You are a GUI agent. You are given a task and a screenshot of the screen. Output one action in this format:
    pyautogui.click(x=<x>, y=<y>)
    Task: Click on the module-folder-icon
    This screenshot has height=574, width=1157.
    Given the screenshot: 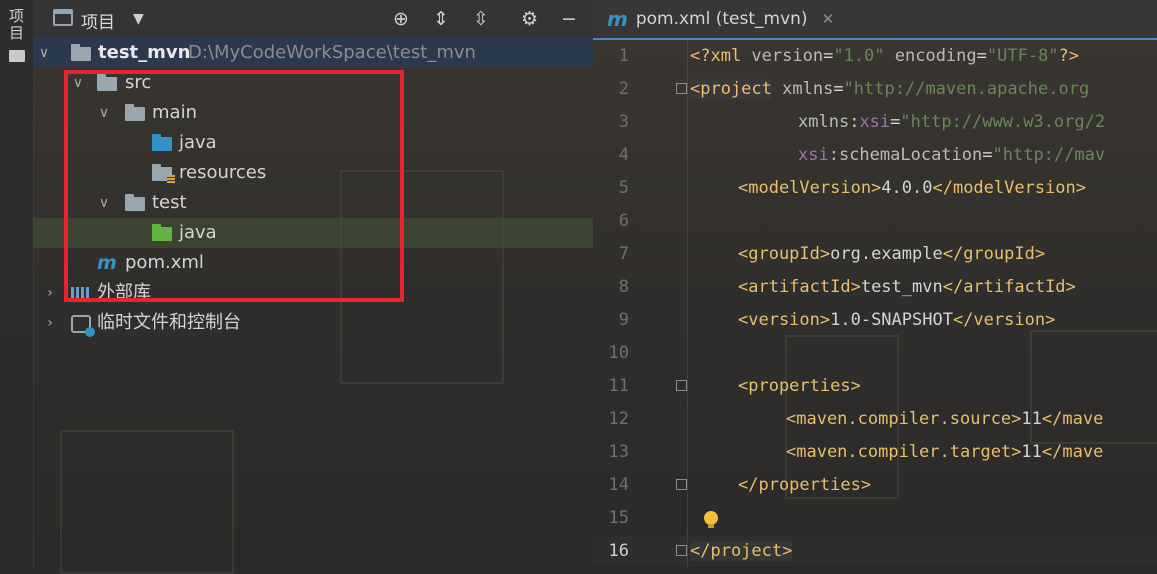 What is the action you would take?
    pyautogui.click(x=81, y=52)
    